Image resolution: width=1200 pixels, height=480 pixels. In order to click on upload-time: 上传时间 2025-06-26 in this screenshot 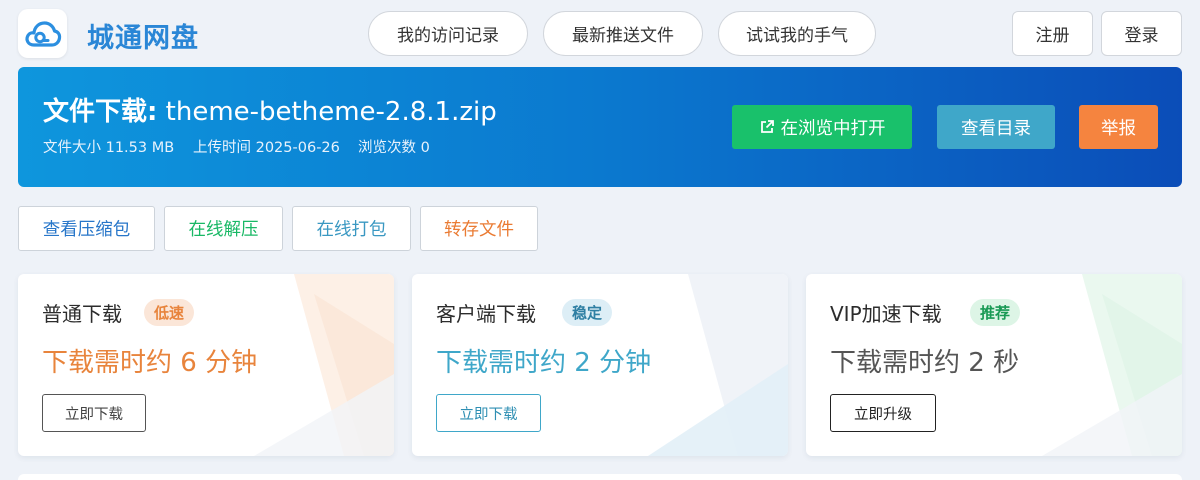, I will do `click(266, 146)`.